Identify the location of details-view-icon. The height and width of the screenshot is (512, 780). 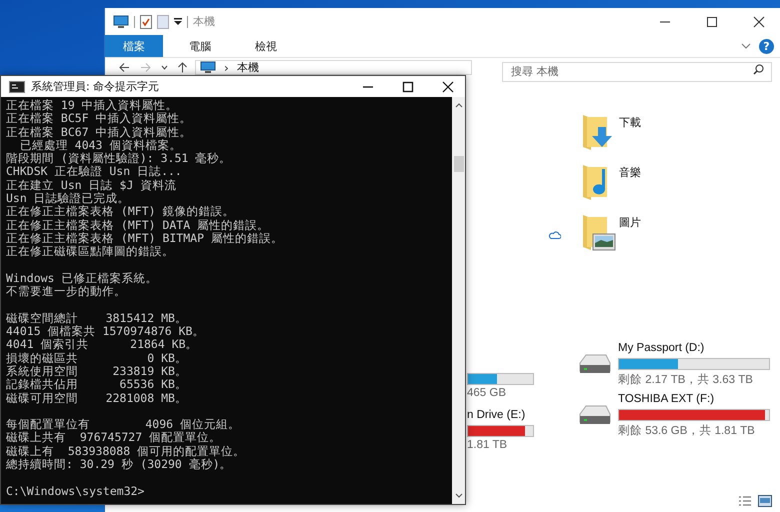
(745, 501).